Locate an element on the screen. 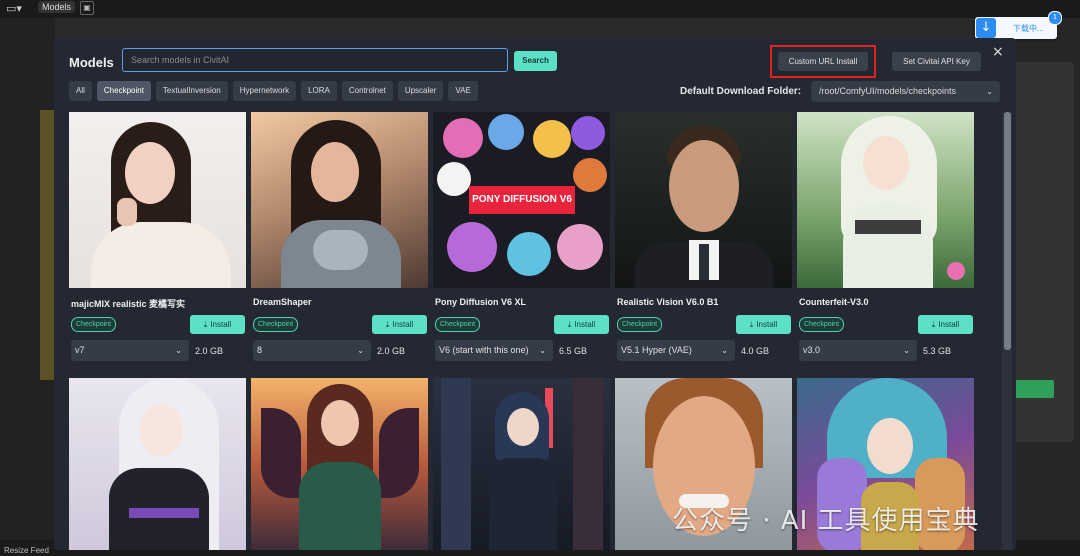 This screenshot has width=1080, height=556. set-civitai-api-key-button: Set Civitai API Key is located at coordinates (936, 61).